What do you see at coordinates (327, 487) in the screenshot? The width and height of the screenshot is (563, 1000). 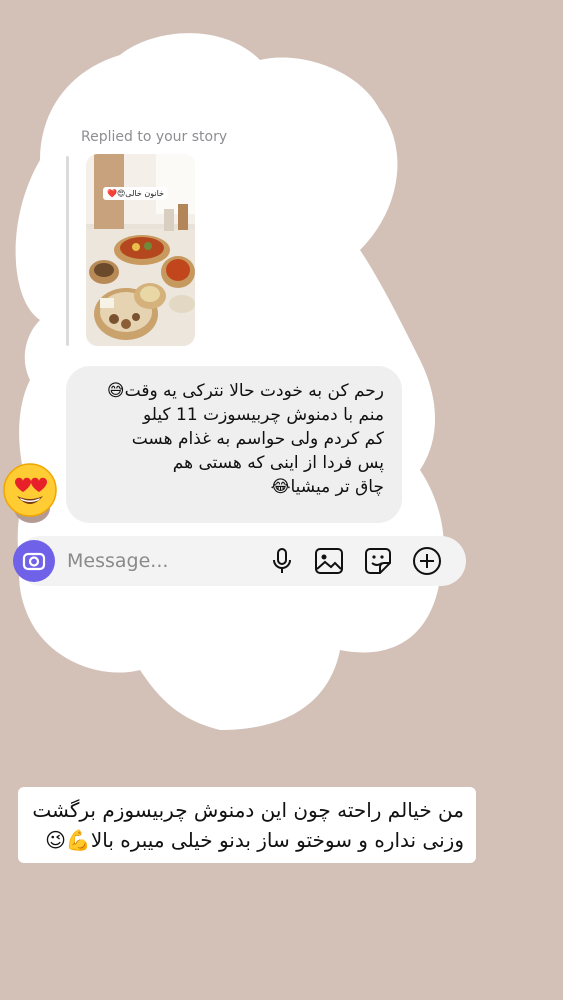 I see `message-line: چاق تر میشیا😂` at bounding box center [327, 487].